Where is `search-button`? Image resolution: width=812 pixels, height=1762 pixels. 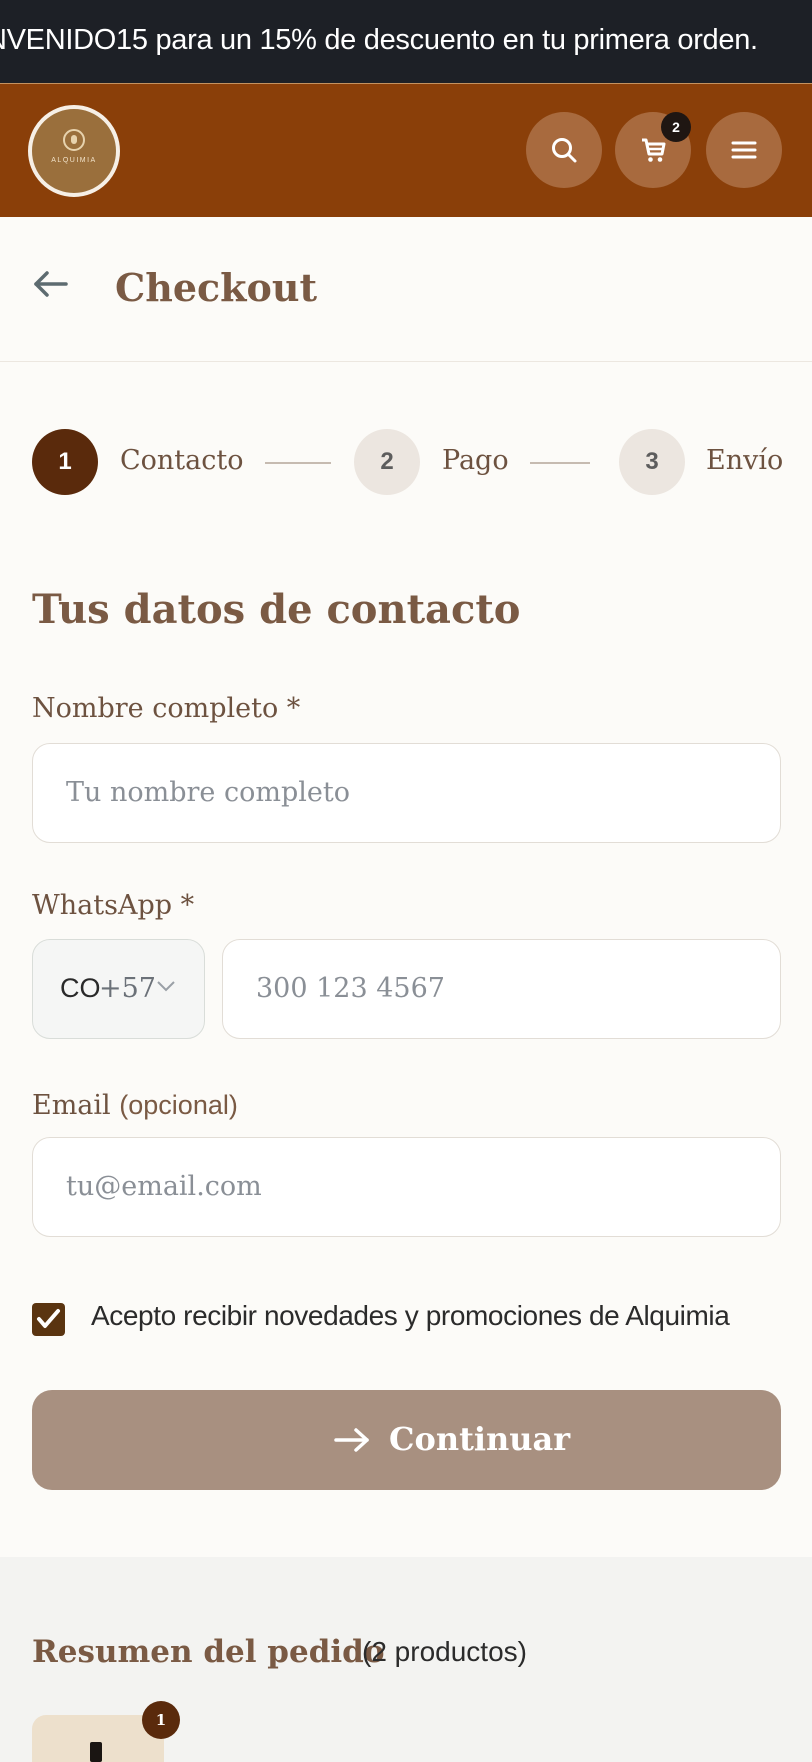
search-button is located at coordinates (564, 150).